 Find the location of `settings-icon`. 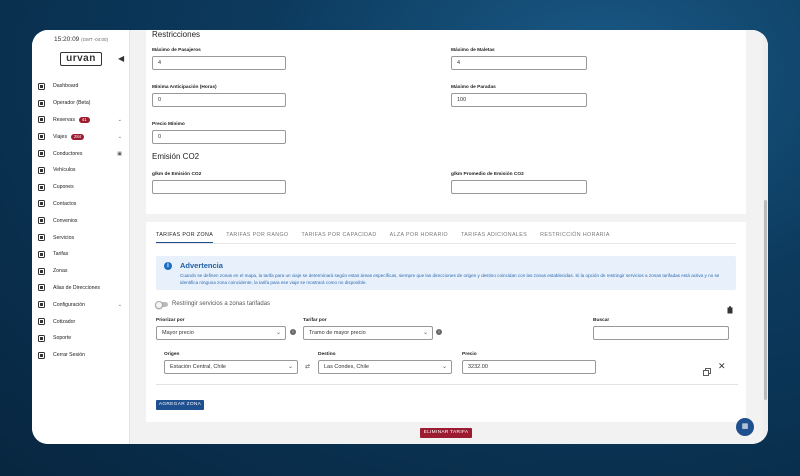

settings-icon is located at coordinates (41, 305).